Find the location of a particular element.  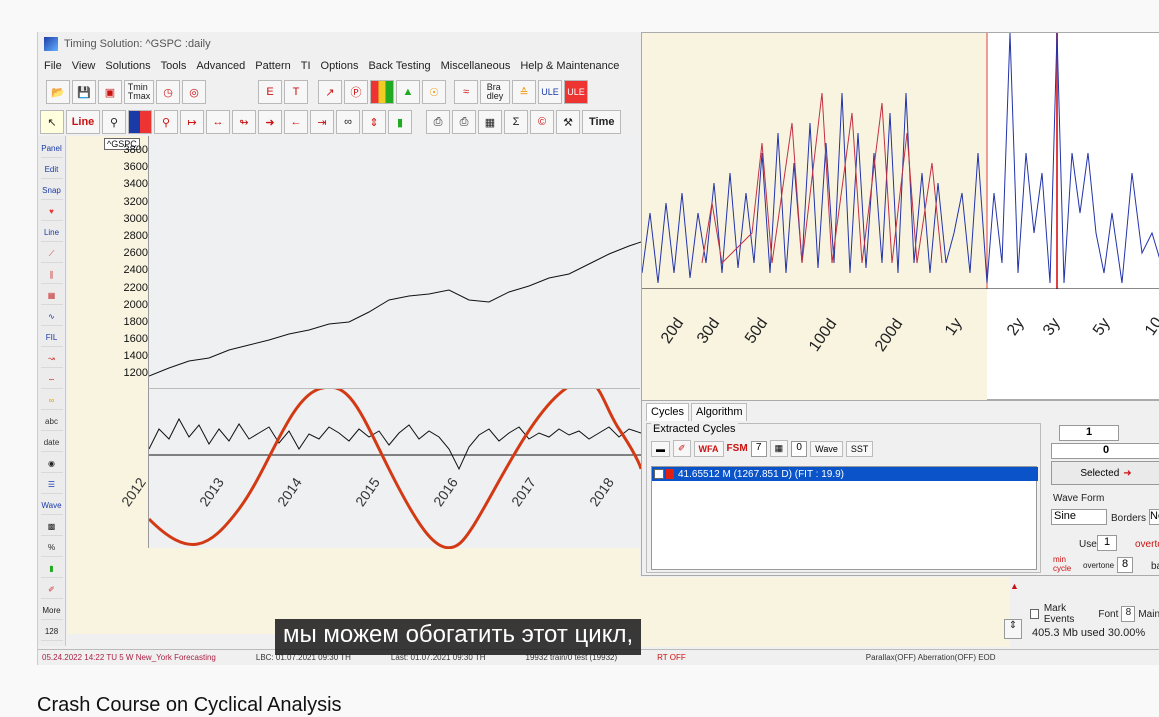

cycles-icon: ∞ is located at coordinates (51, 401).